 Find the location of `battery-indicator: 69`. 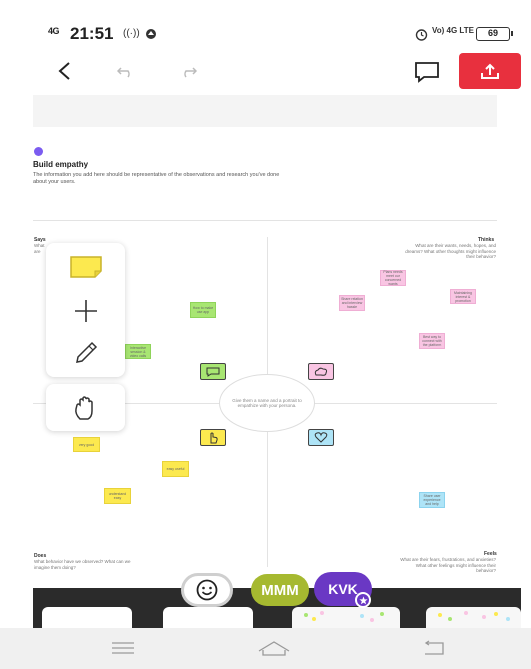

battery-indicator: 69 is located at coordinates (494, 34).